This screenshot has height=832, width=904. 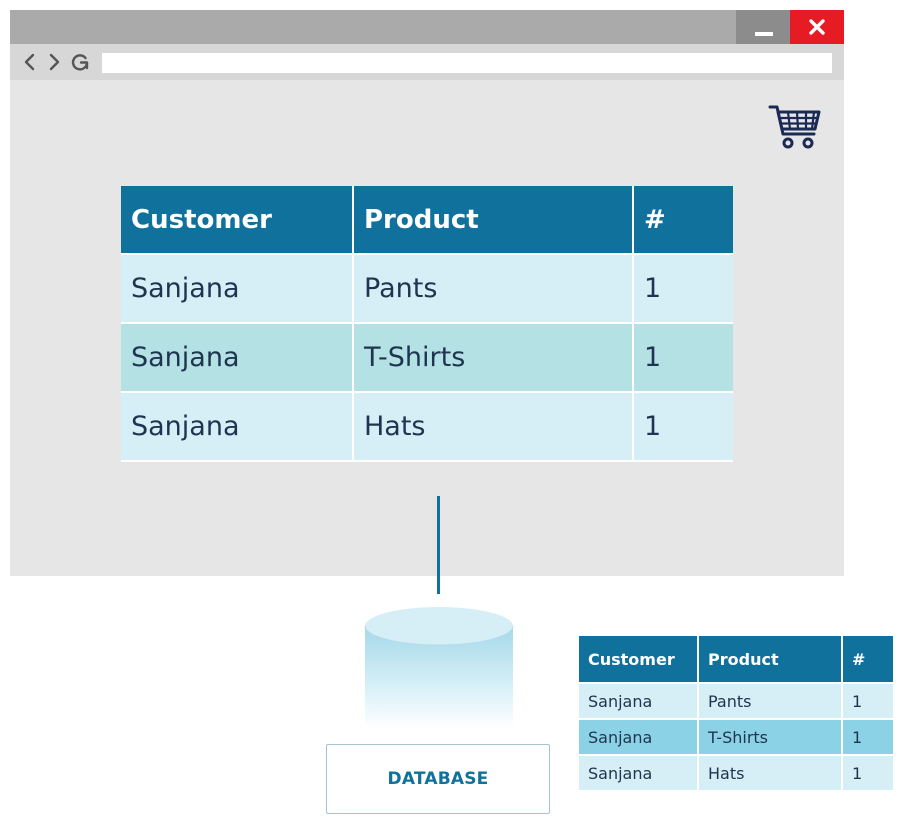 I want to click on minimize-button, so click(x=763, y=27).